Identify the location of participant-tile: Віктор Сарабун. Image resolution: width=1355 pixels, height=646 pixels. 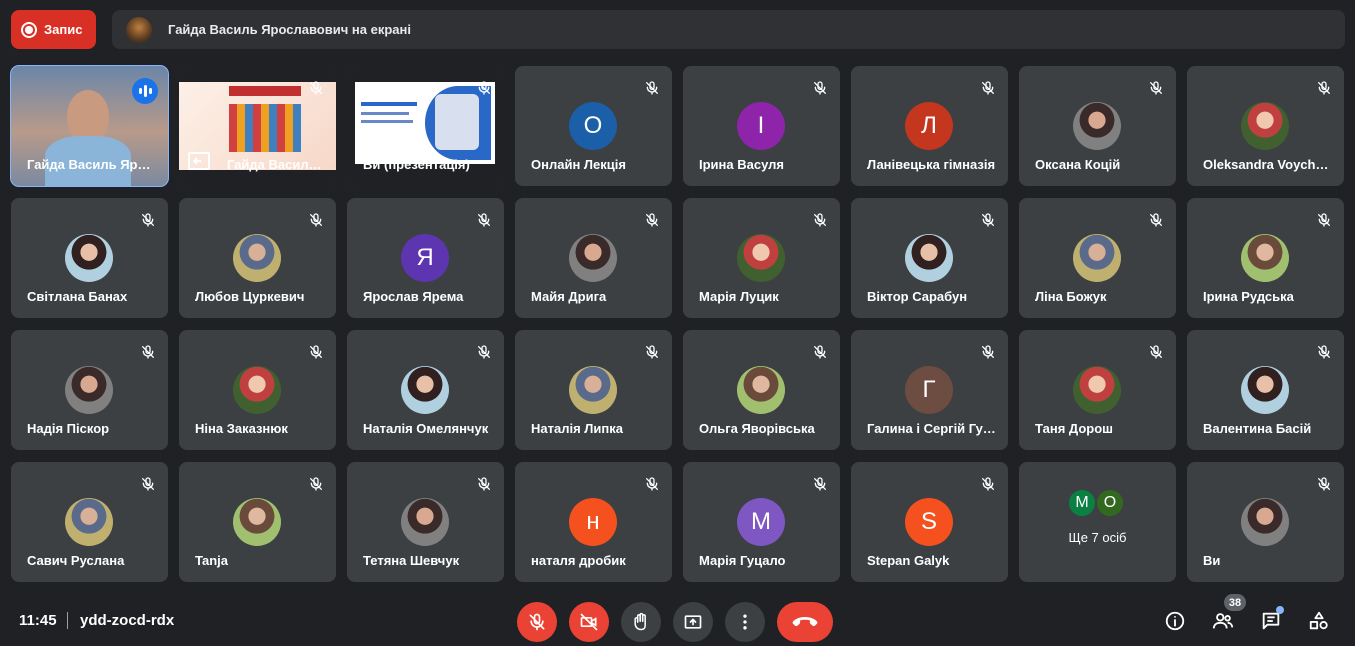
(929, 258).